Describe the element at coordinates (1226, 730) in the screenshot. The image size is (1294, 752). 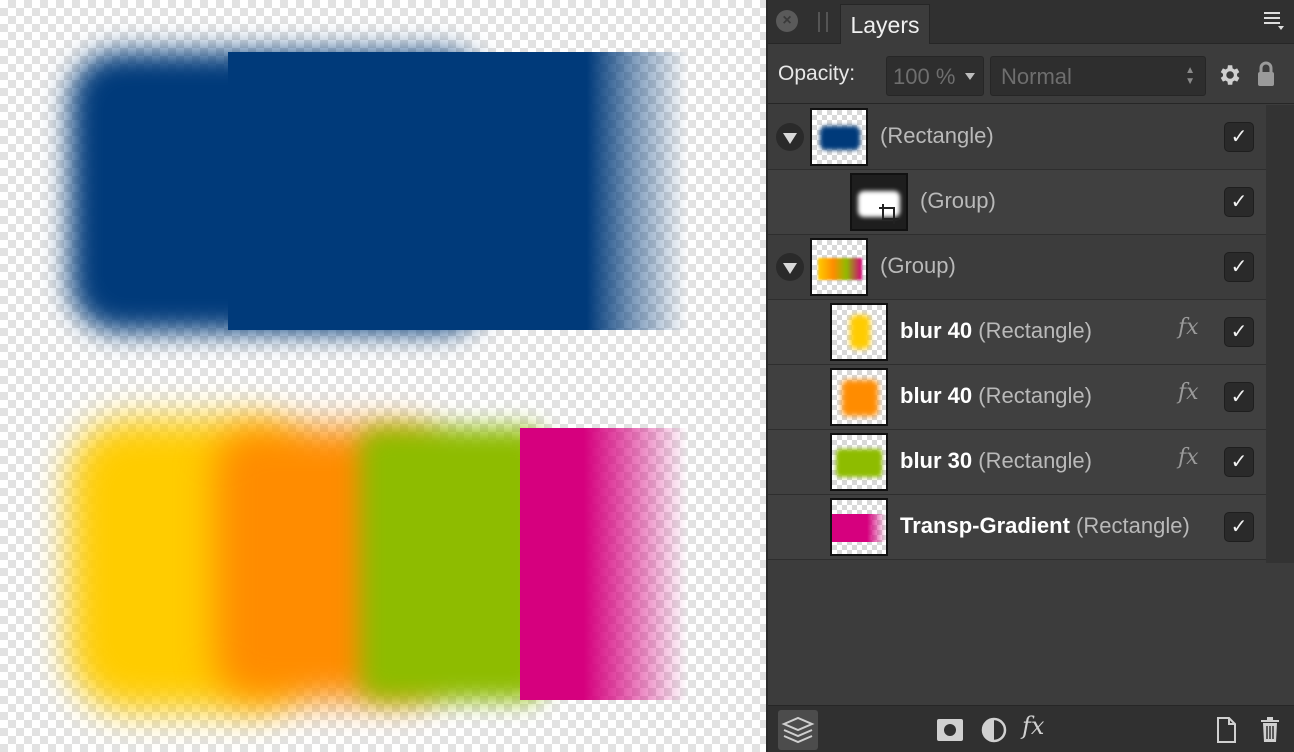
I see `new-document-icon` at that location.